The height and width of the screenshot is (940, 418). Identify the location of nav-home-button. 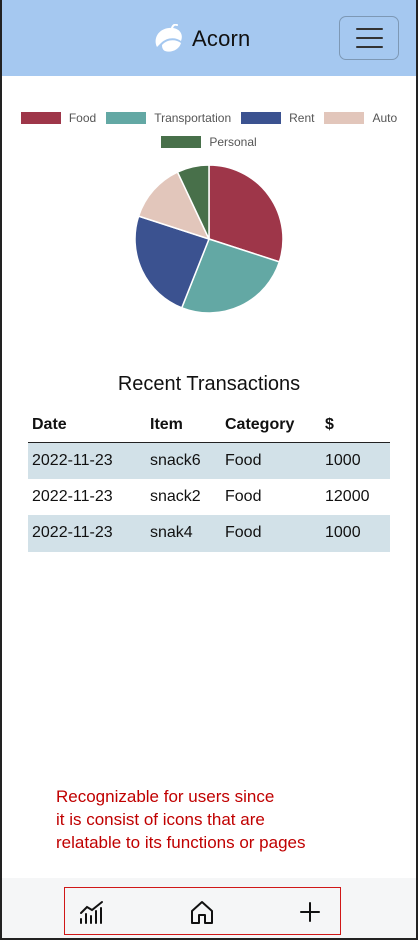
(202, 912).